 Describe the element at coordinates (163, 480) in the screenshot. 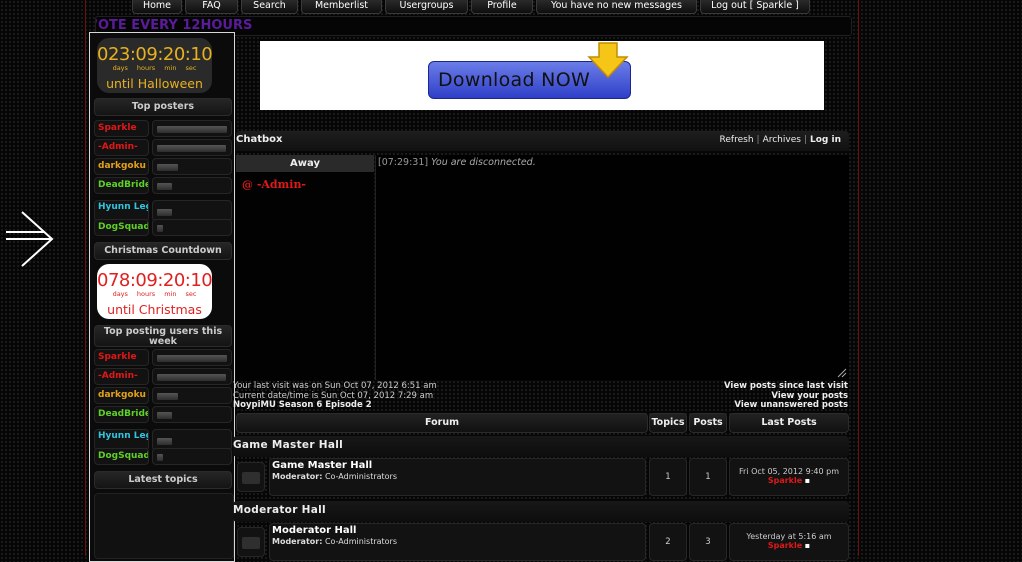

I see `latest-topics-heading: Latest topics` at that location.